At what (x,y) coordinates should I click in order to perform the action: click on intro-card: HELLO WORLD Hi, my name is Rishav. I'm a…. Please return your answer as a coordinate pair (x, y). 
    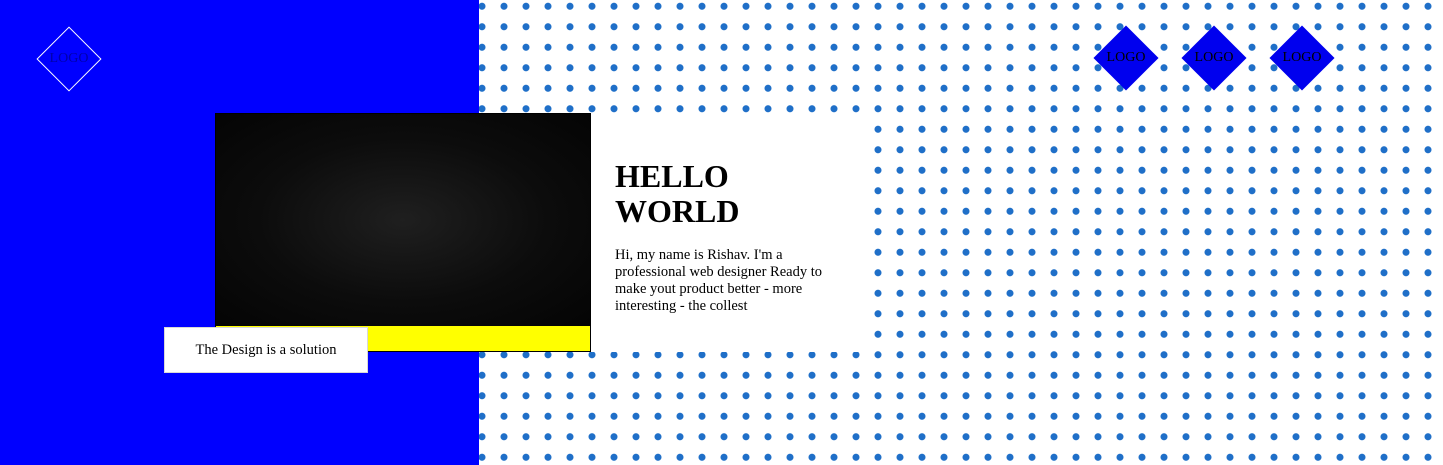
    Looking at the image, I should click on (728, 232).